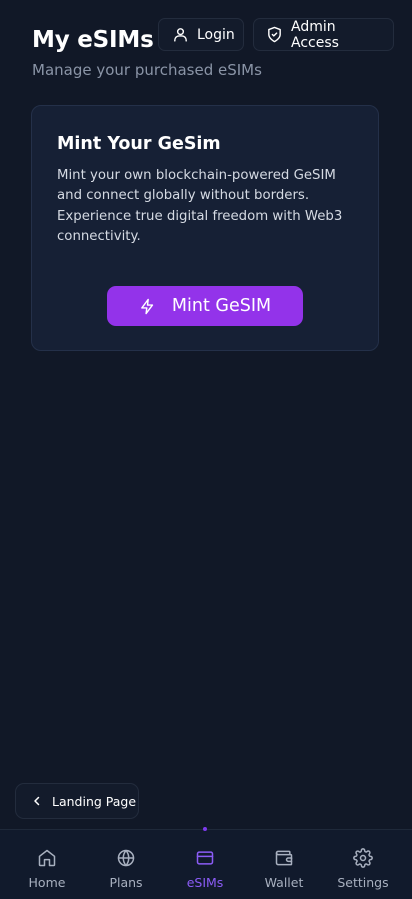 The image size is (412, 899). I want to click on login-button: Login, so click(201, 34).